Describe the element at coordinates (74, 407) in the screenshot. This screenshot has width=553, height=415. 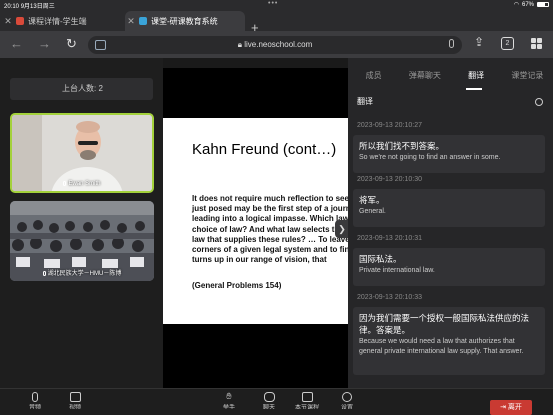
I see `video-label: 视频` at that location.